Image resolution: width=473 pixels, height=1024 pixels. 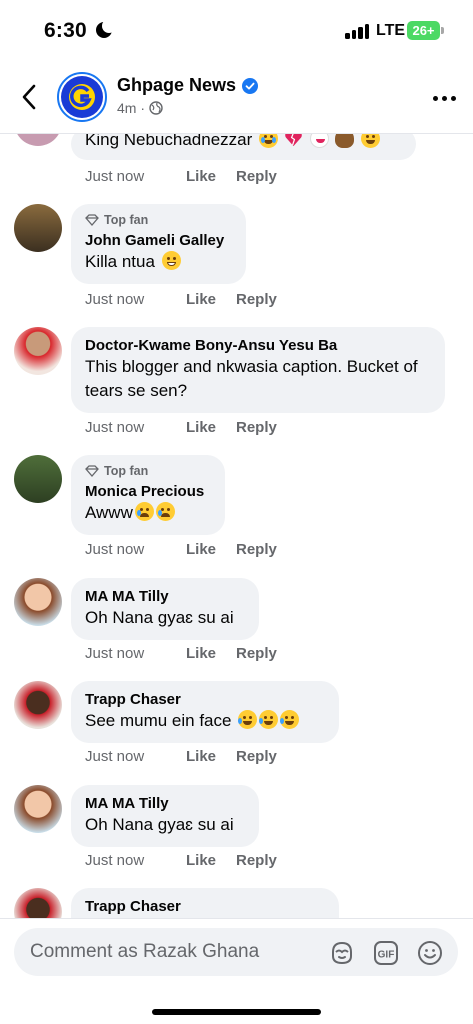 What do you see at coordinates (109, 512) in the screenshot?
I see `comment-text-value: Awww` at bounding box center [109, 512].